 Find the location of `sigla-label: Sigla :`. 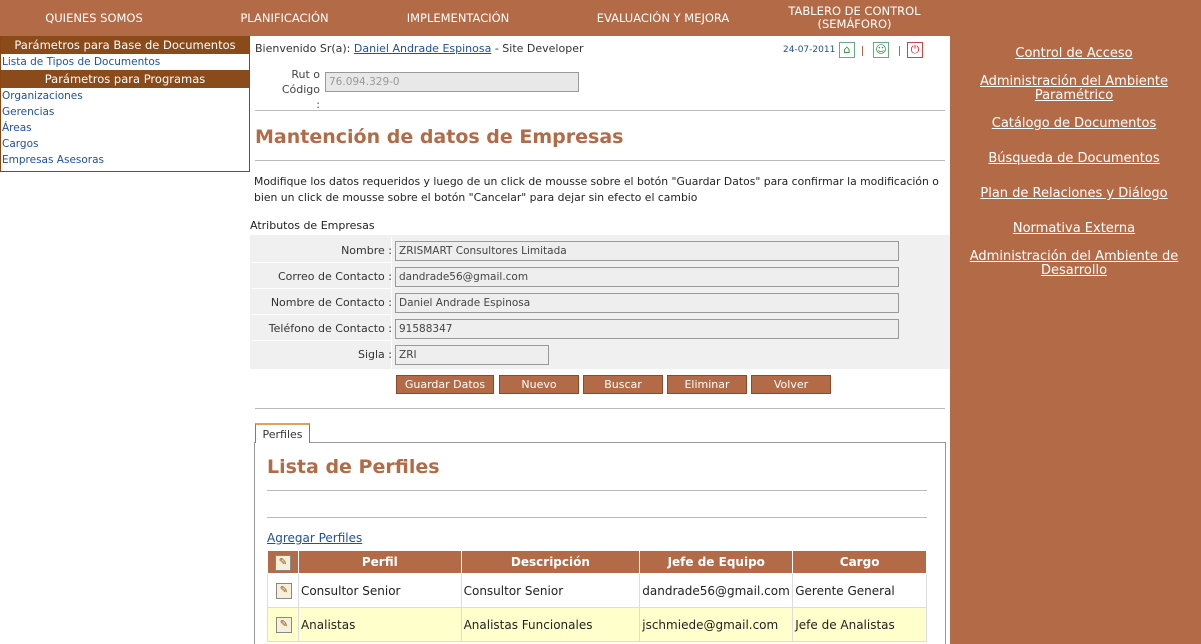

sigla-label: Sigla : is located at coordinates (374, 354).